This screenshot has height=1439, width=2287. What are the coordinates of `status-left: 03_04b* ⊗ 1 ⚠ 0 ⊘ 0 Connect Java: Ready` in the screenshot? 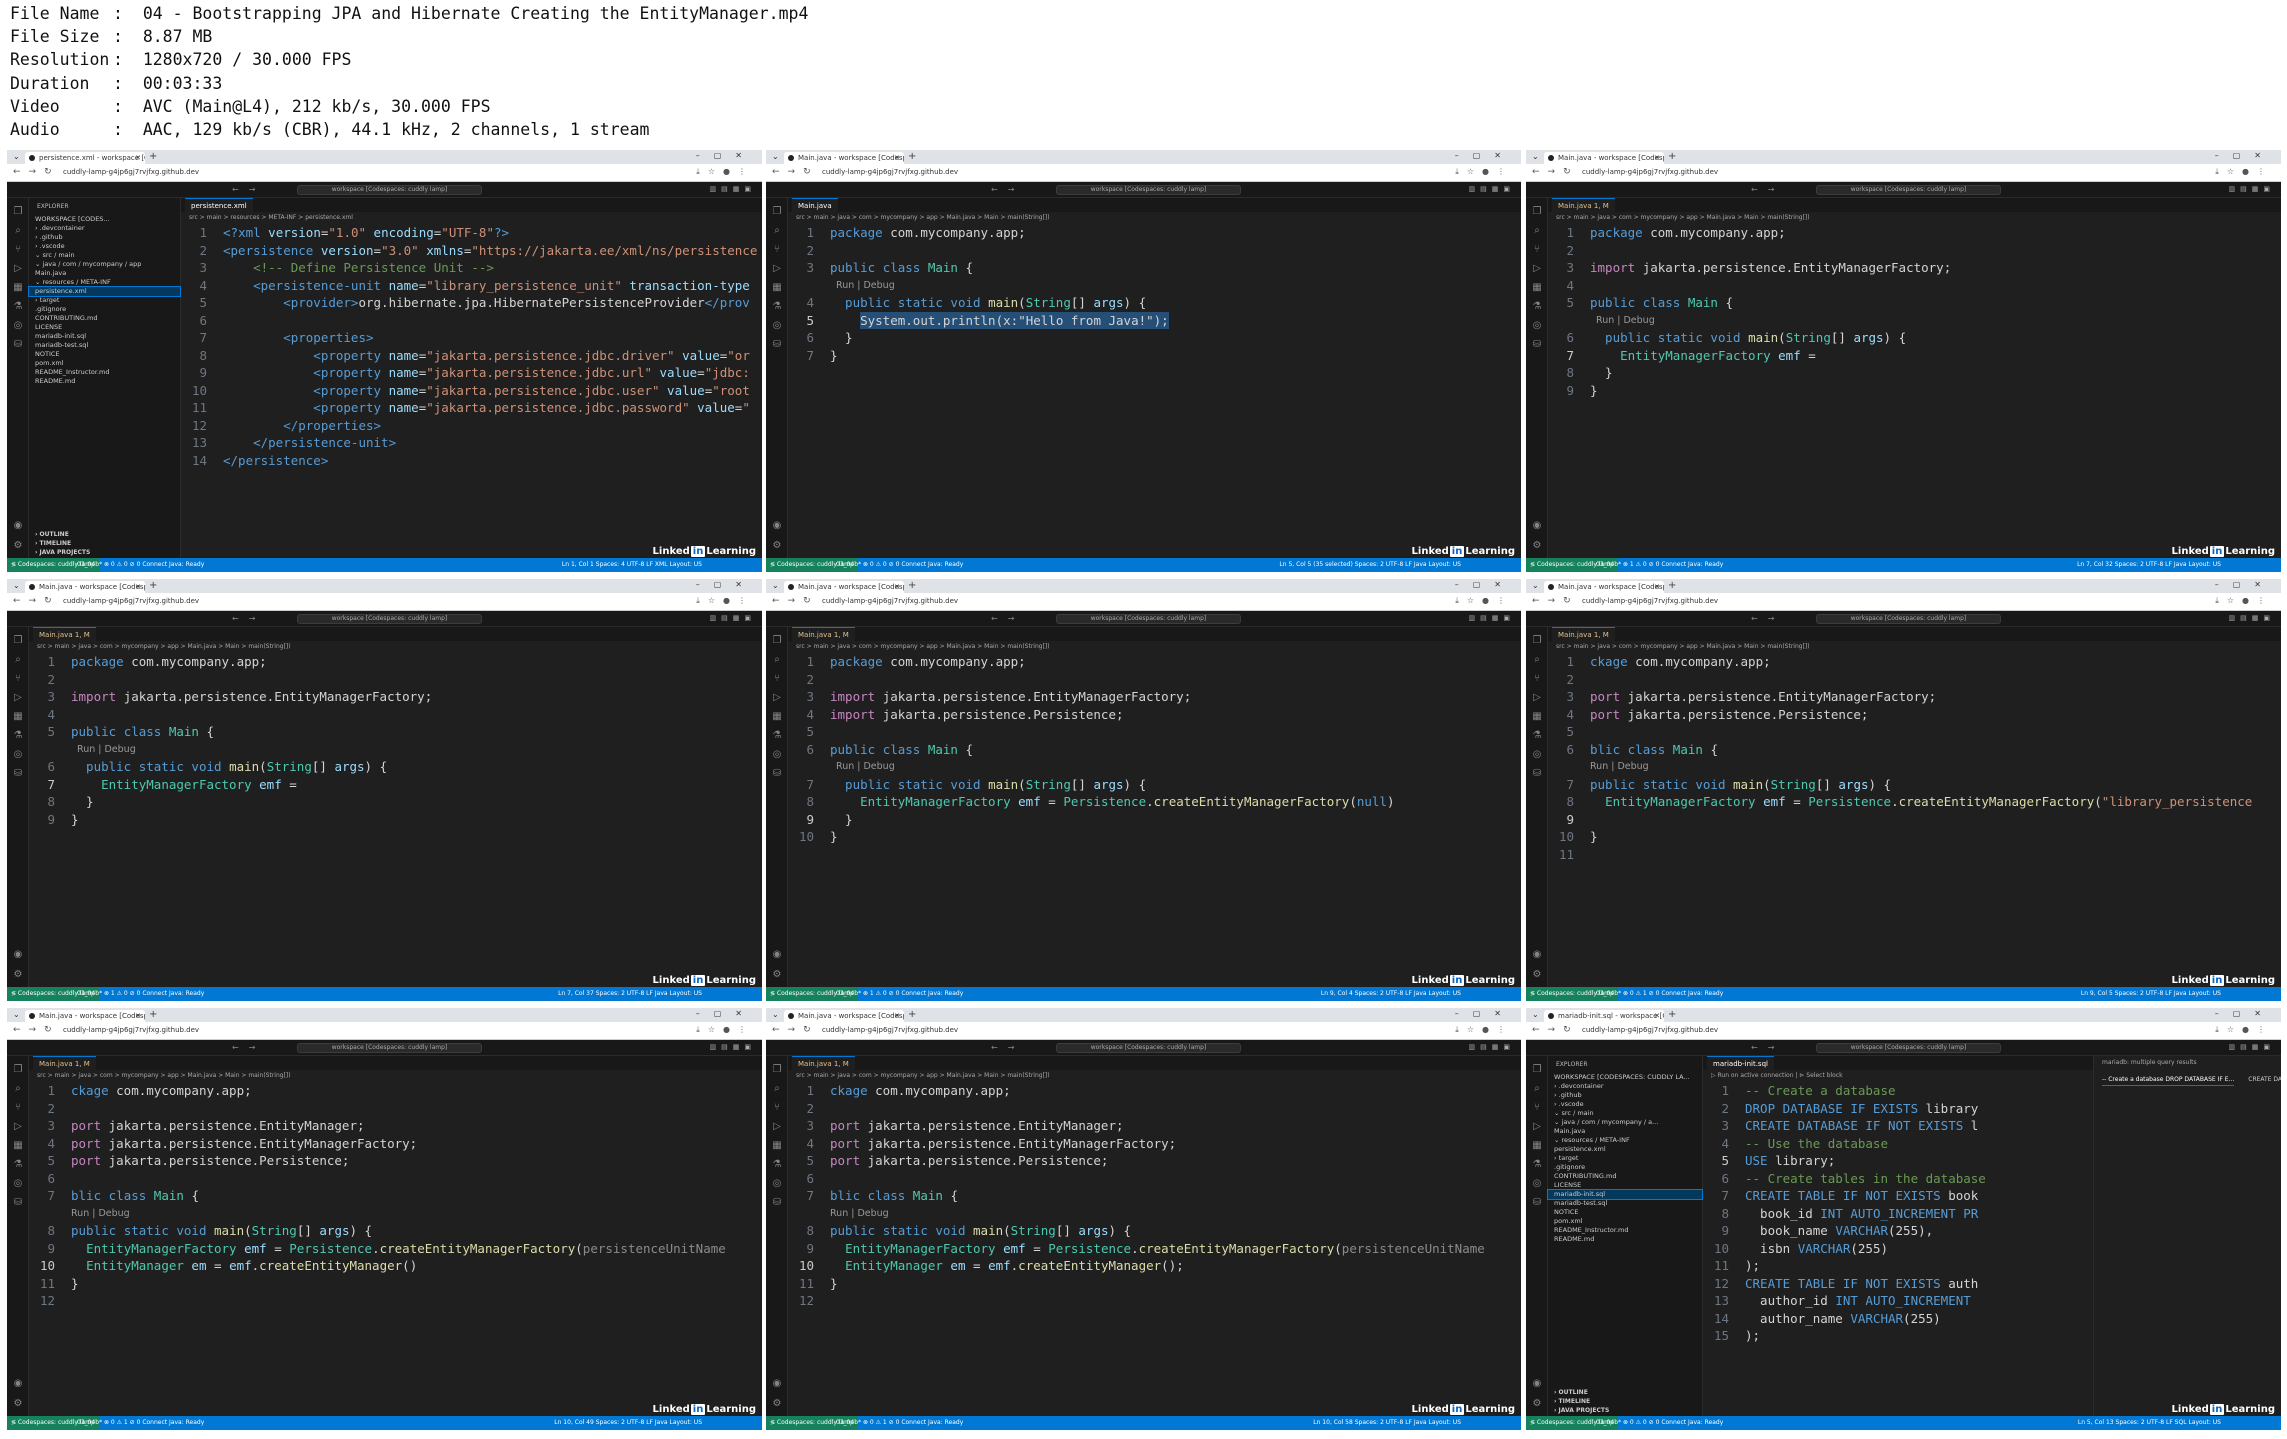 It's located at (1659, 565).